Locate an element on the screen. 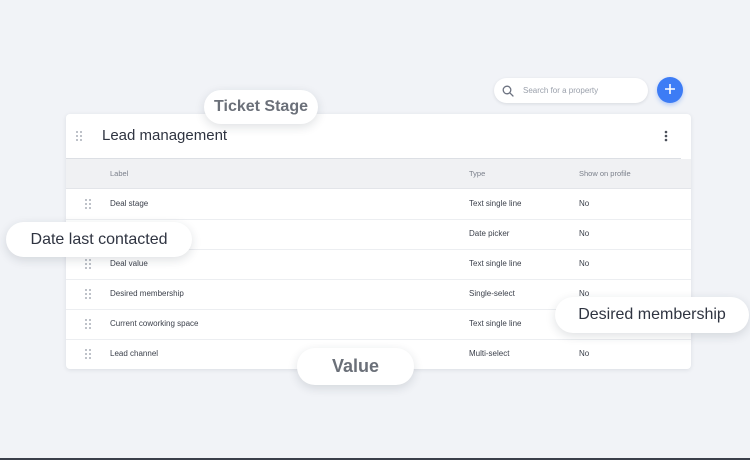  date-last-contacted-pill: Date last contacted is located at coordinates (99, 239).